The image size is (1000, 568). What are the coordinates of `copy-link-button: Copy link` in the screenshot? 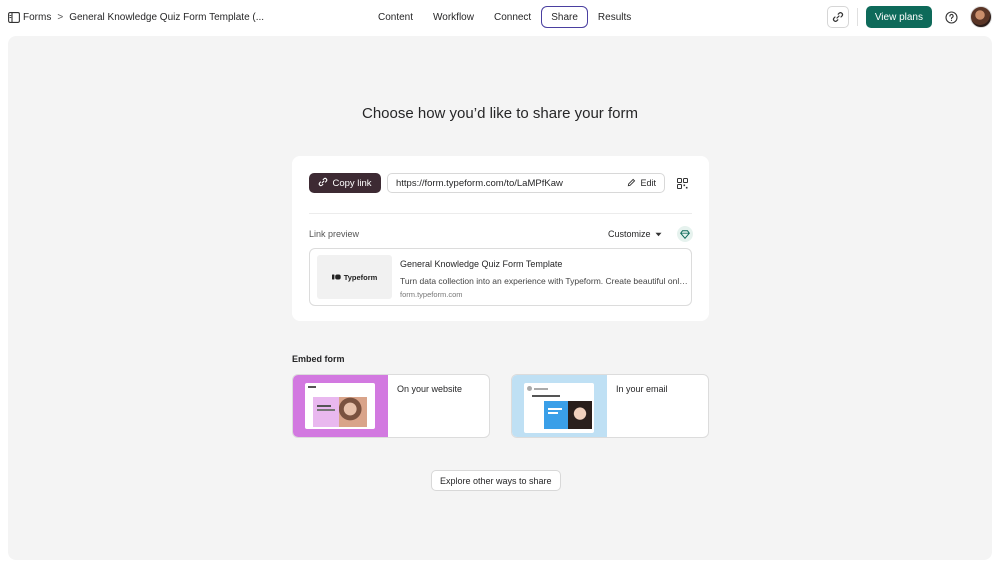 It's located at (345, 183).